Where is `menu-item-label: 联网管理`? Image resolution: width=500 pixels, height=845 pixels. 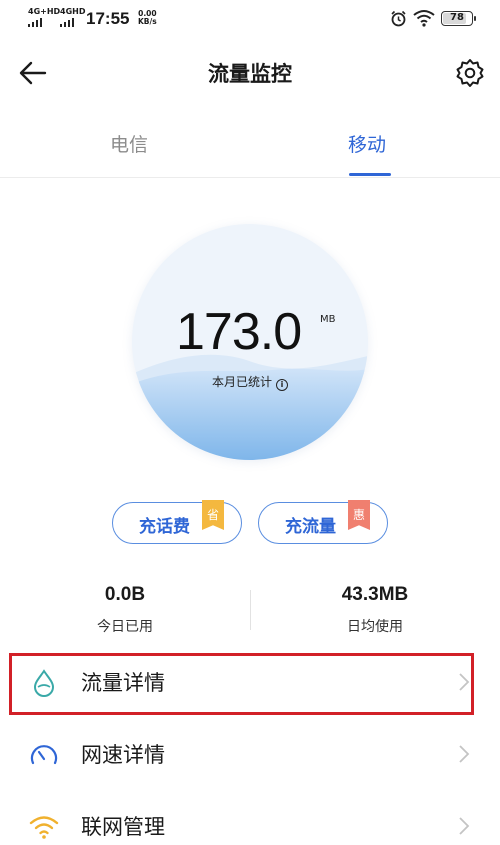 menu-item-label: 联网管理 is located at coordinates (123, 827).